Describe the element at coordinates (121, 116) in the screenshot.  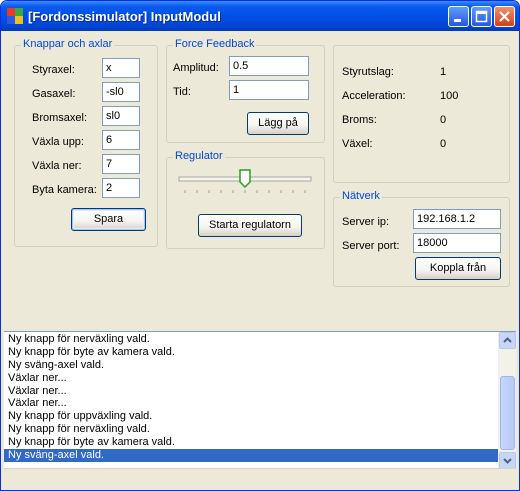
I see `brake-axis-field` at that location.